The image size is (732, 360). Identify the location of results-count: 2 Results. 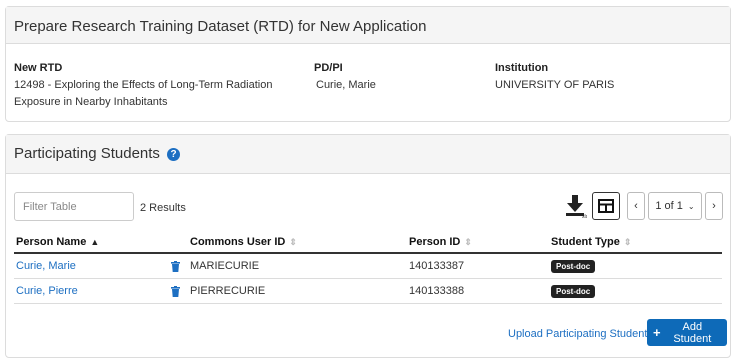
(163, 208).